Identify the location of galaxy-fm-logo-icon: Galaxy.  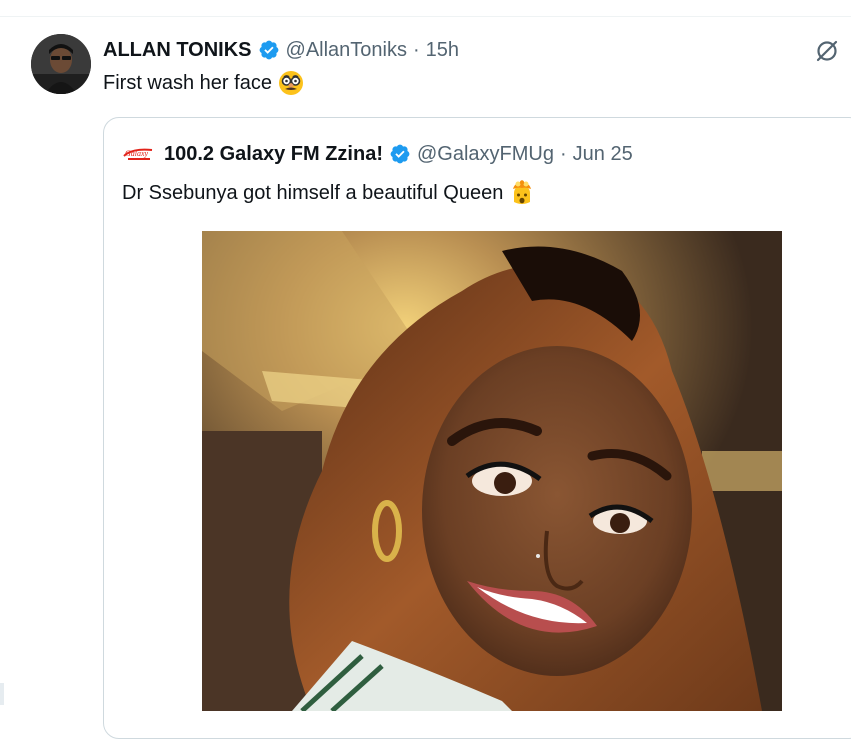
(139, 154).